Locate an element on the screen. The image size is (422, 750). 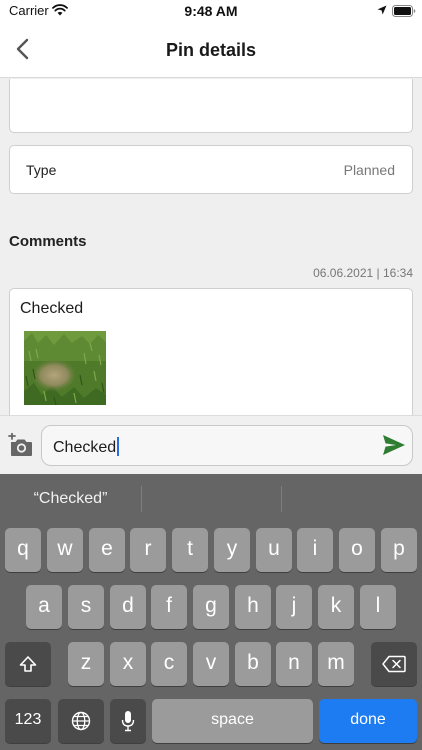
key-h: h is located at coordinates (253, 607).